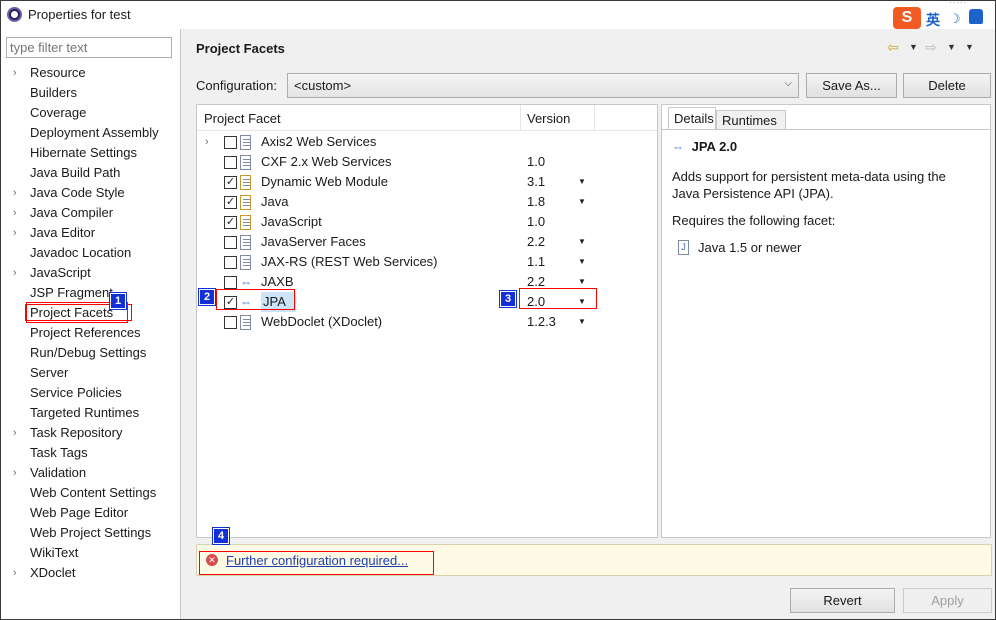 Image resolution: width=996 pixels, height=620 pixels. I want to click on tree-item: › JavaScript, so click(91, 273).